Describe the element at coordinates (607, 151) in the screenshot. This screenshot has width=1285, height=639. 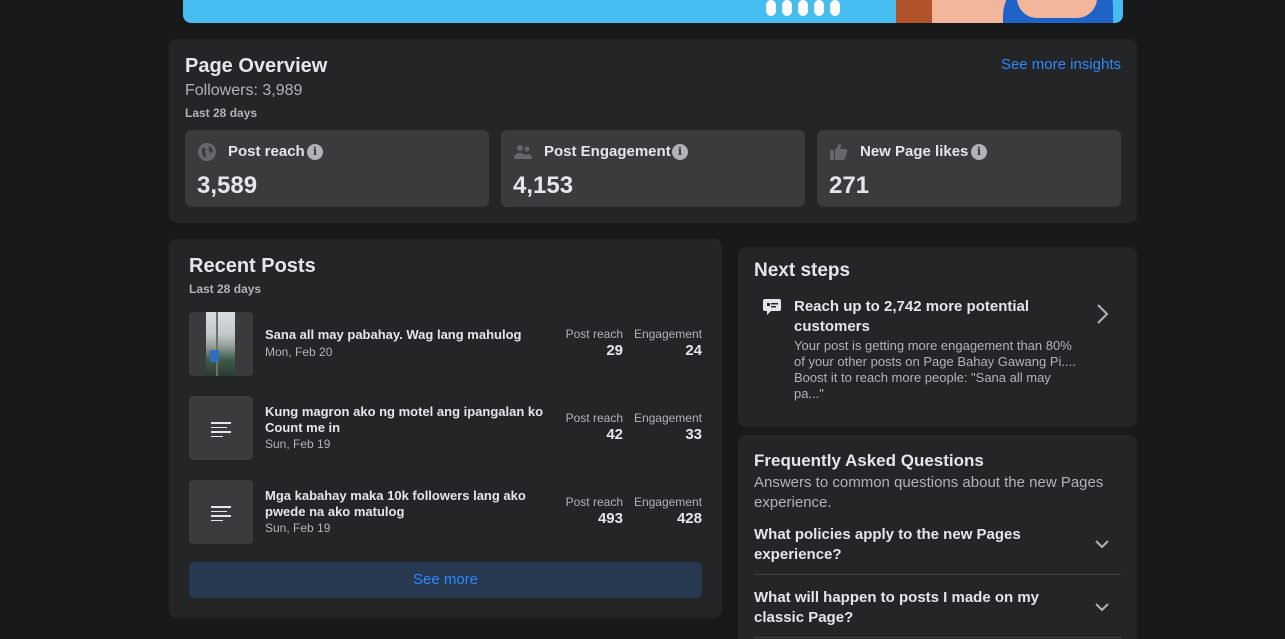
I see `metric-label: Post Engagement` at that location.